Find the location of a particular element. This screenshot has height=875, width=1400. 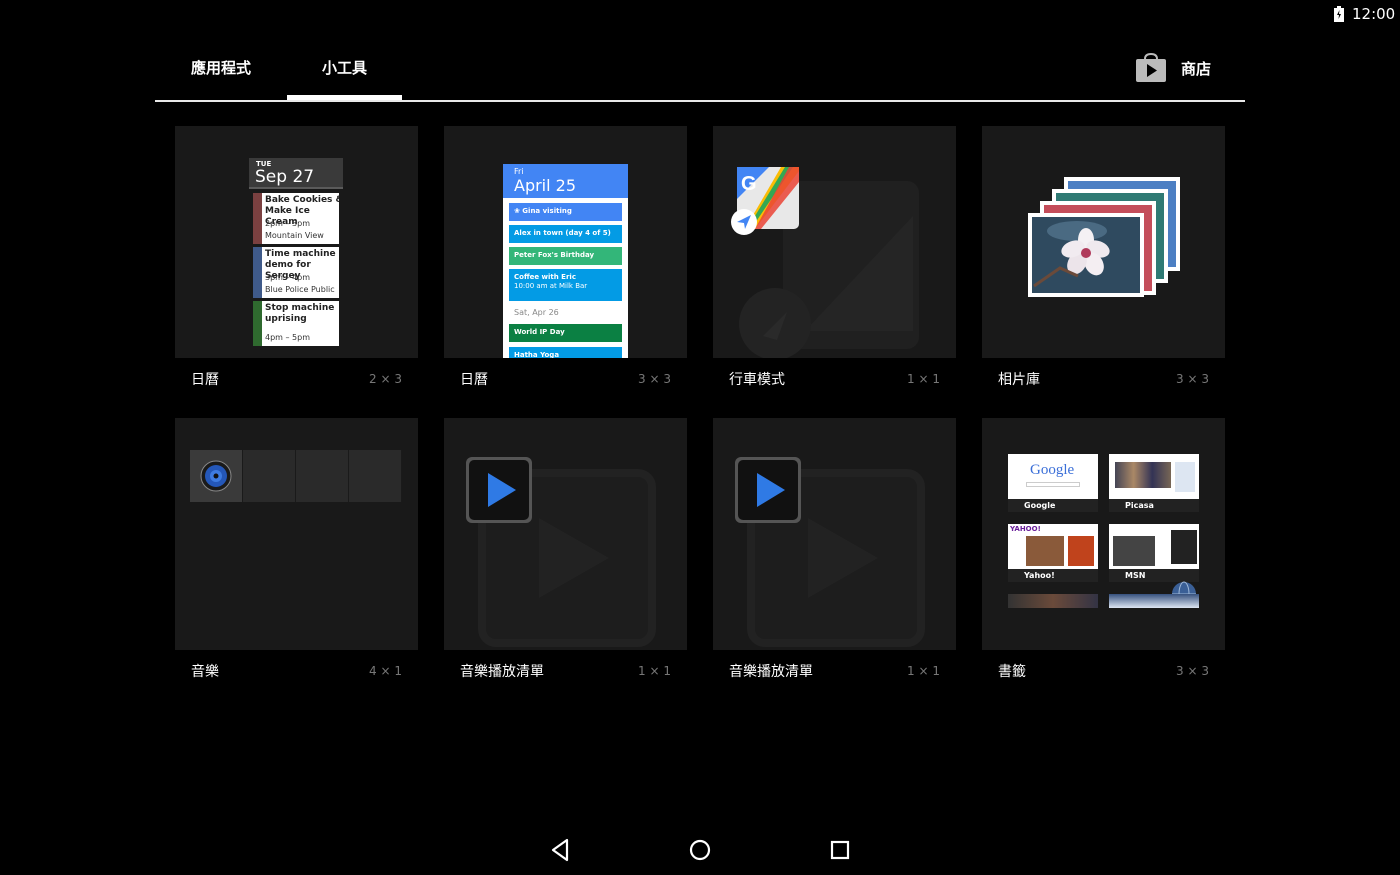

calendar-day-of-week: Fri is located at coordinates (519, 171).